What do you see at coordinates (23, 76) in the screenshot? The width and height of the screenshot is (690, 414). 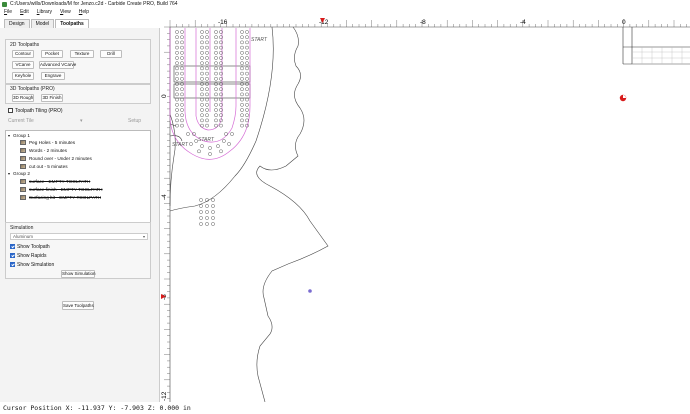 I see `keyhole-button: Keyhole` at bounding box center [23, 76].